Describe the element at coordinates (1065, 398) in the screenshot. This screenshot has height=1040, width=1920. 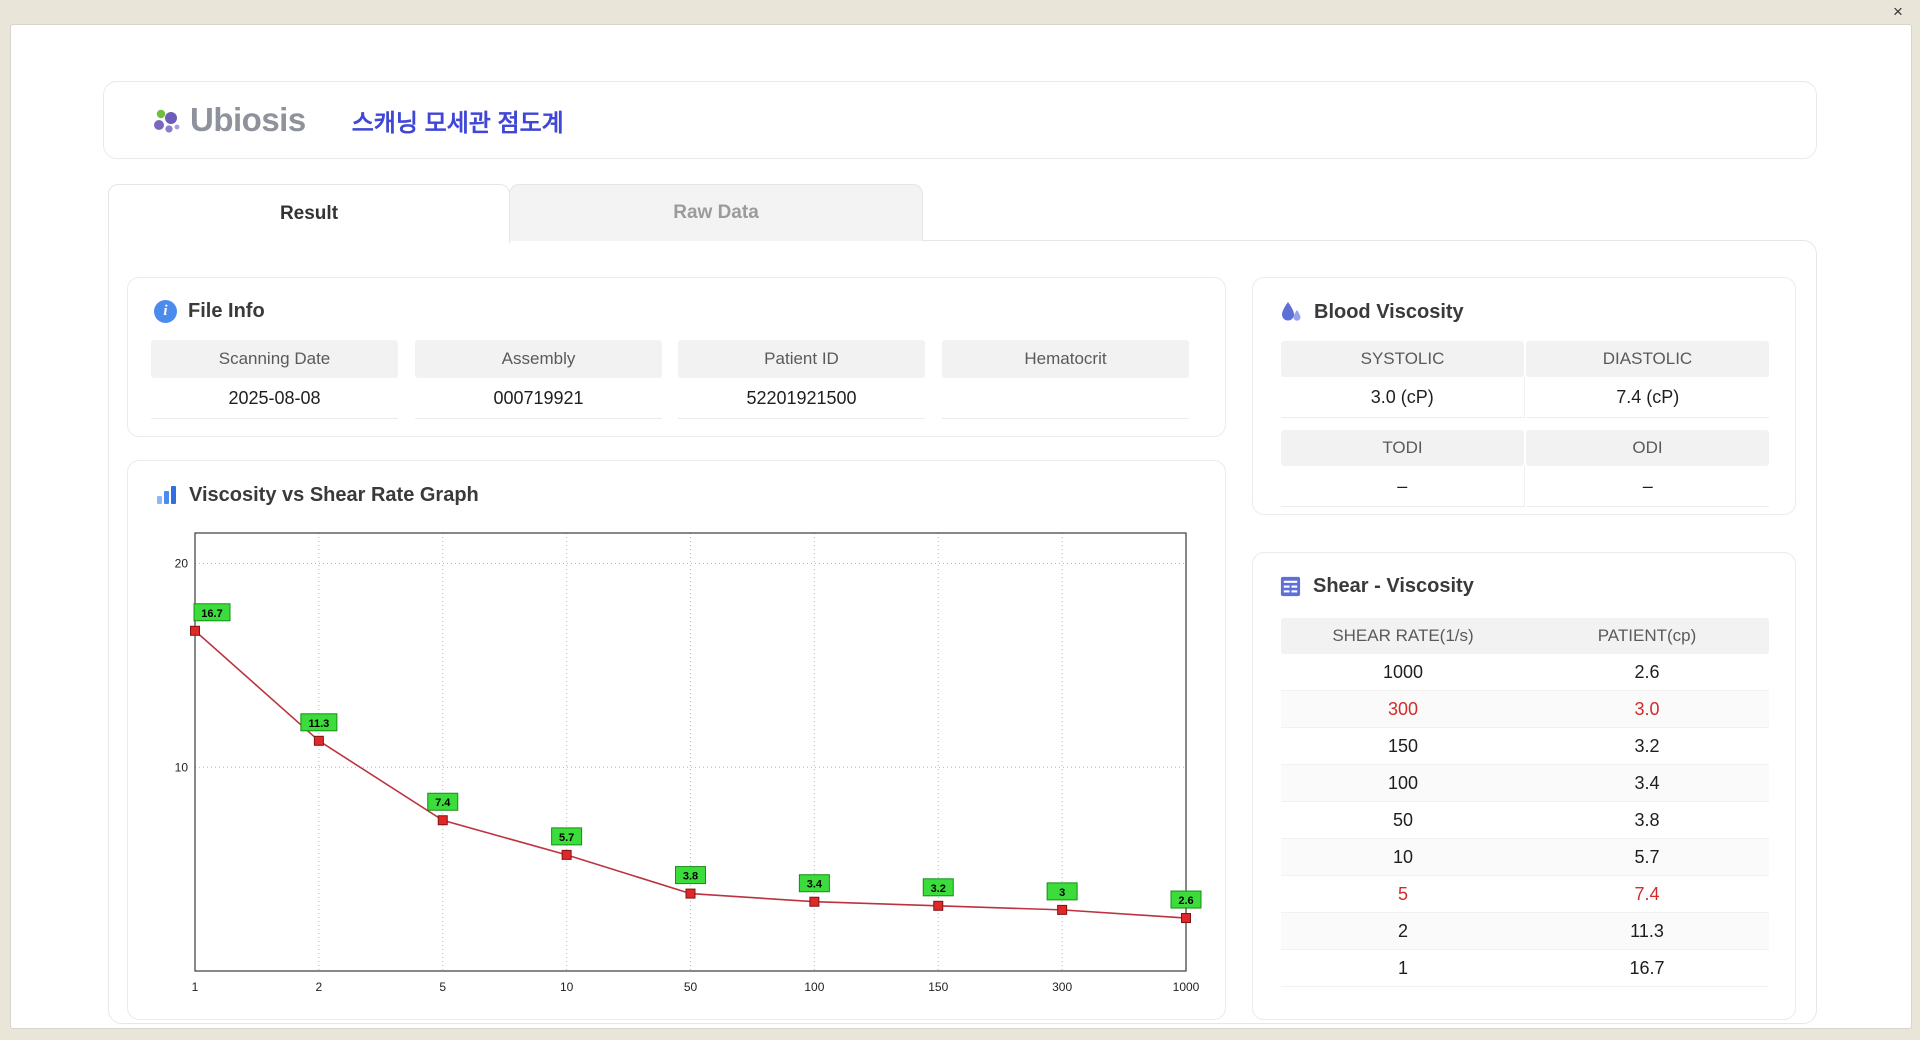
I see `field-value` at that location.